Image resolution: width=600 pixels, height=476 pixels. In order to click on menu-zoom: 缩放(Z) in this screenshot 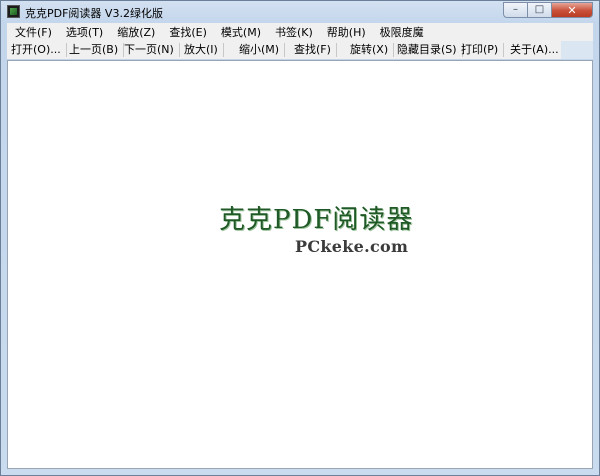, I will do `click(135, 32)`.